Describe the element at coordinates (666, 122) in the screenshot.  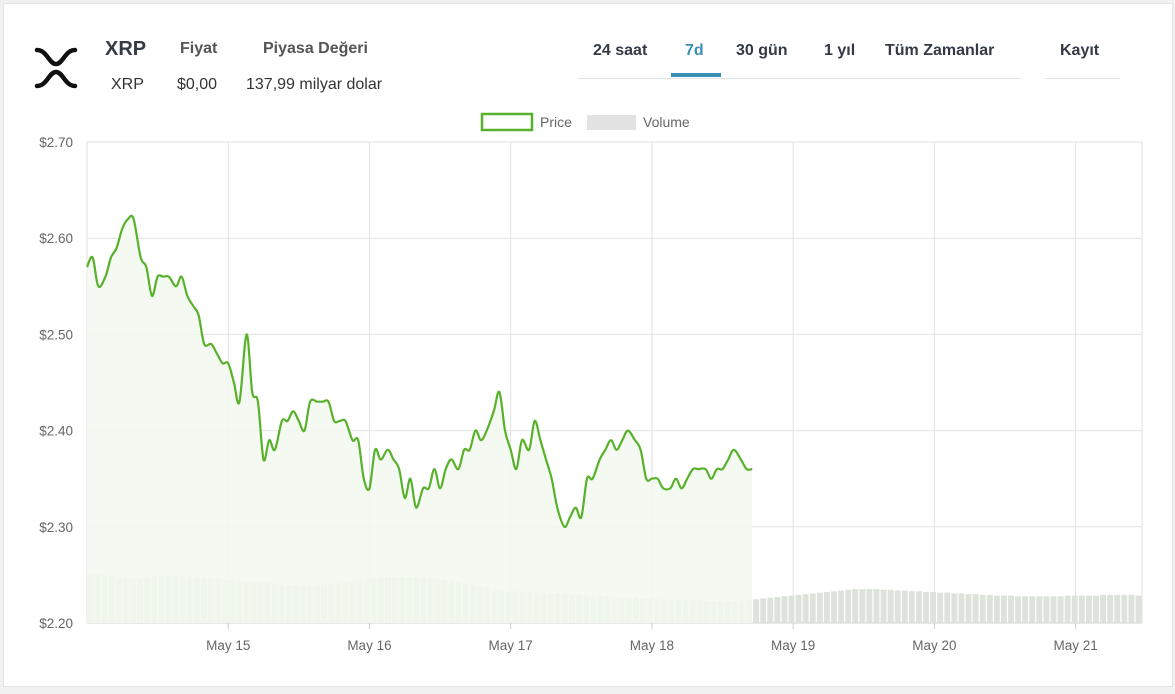
I see `legend-volume-label: Volume` at that location.